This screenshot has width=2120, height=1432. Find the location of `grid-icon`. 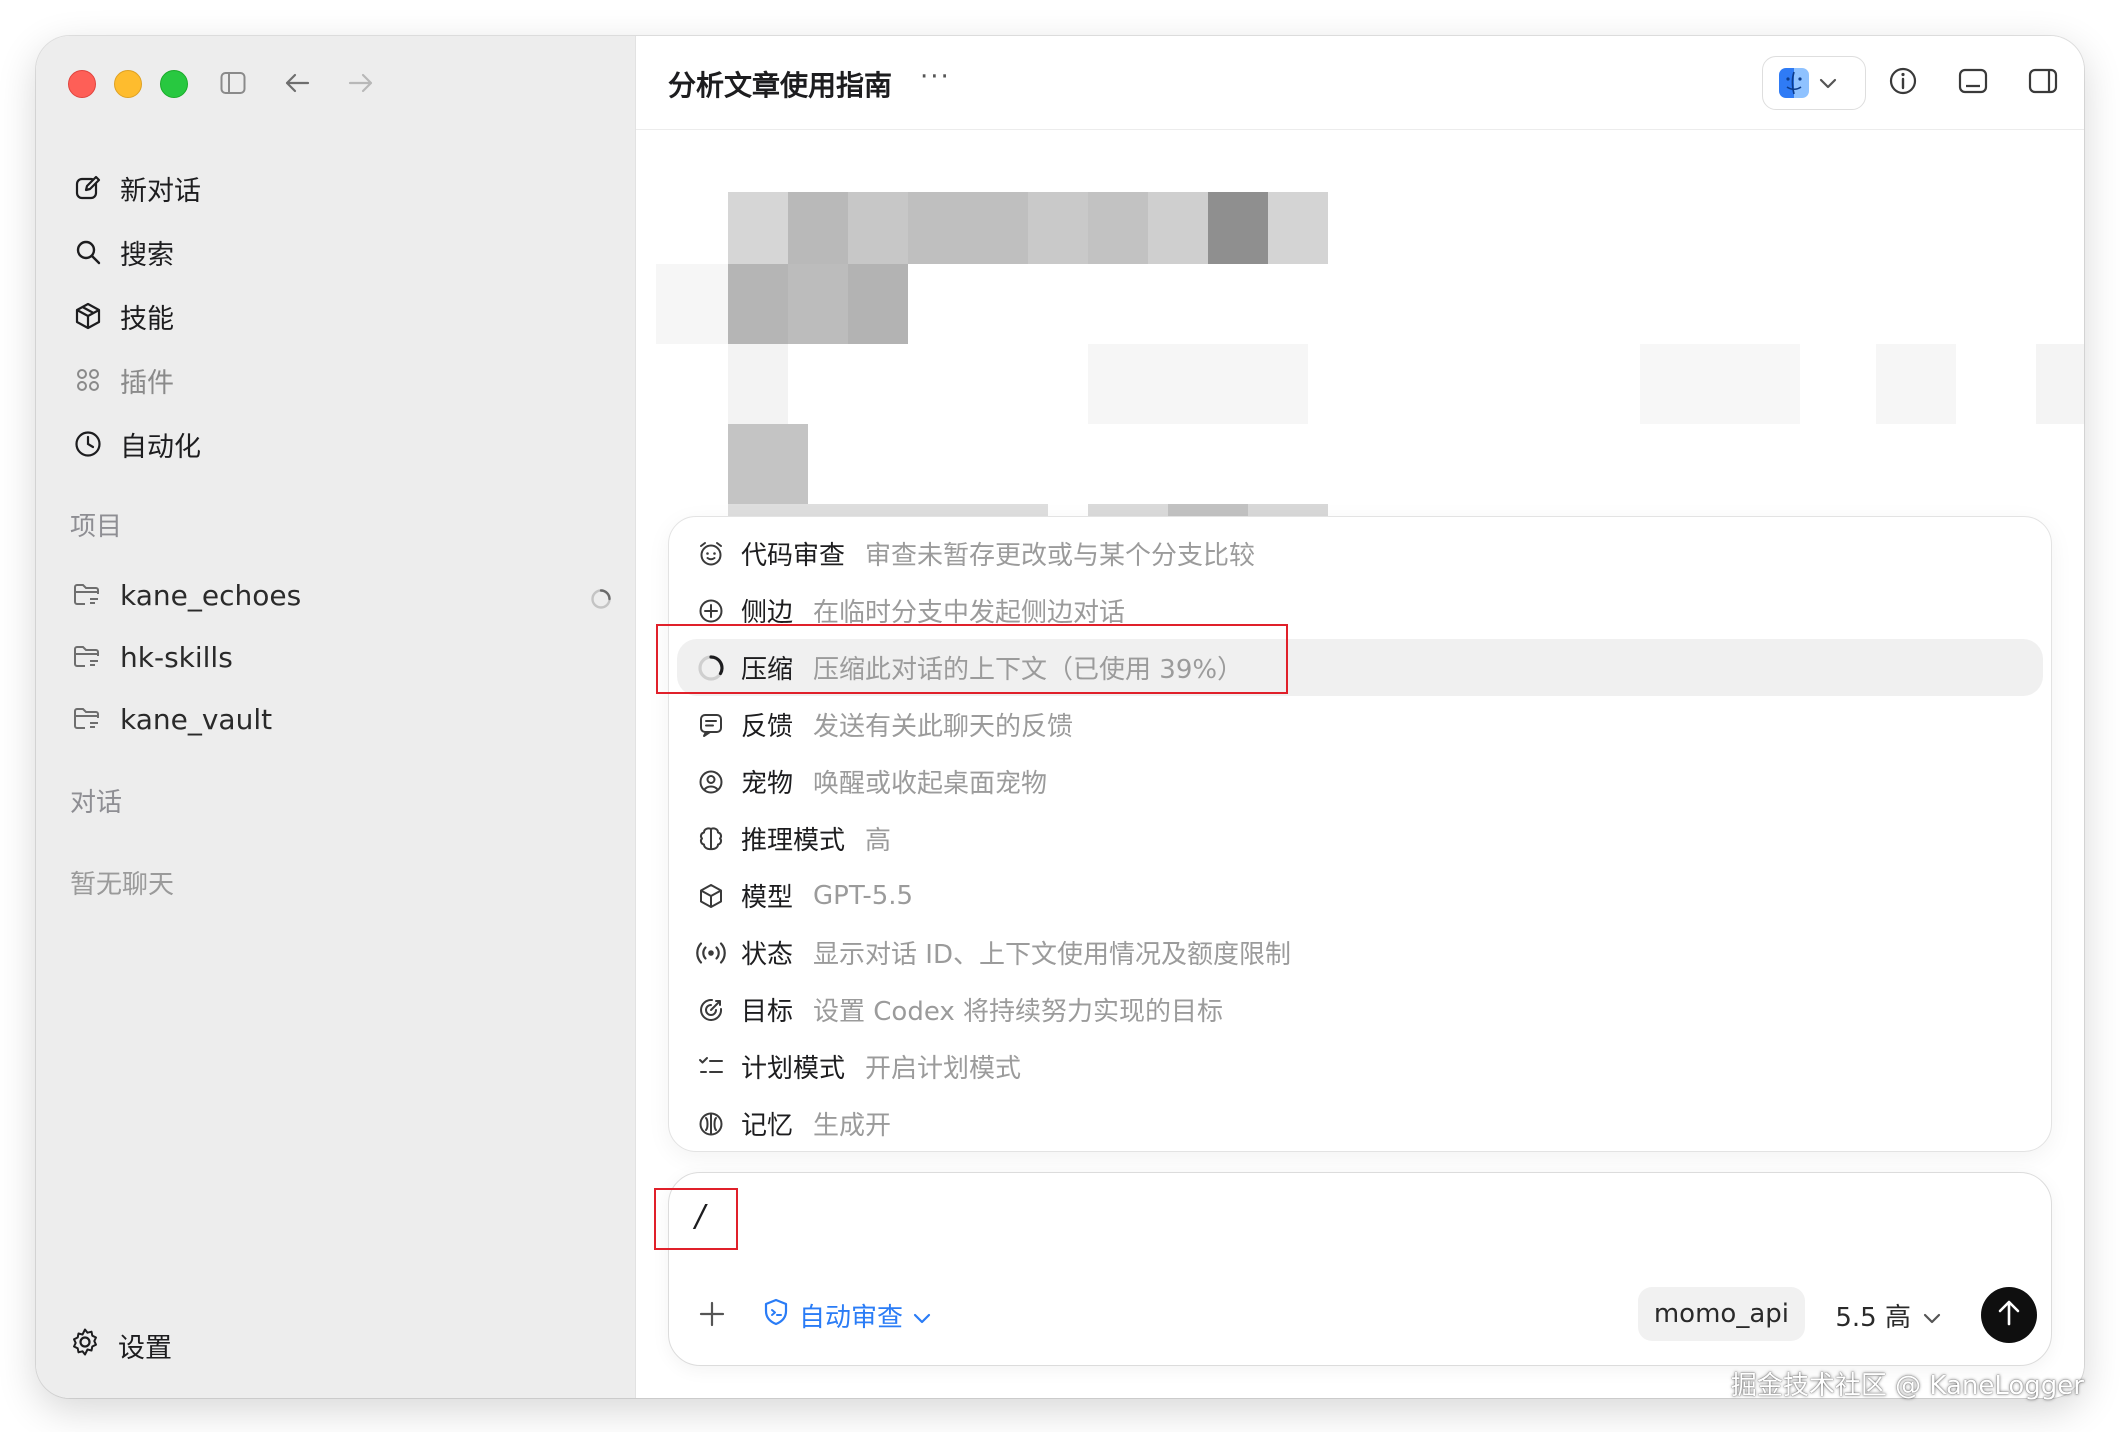

grid-icon is located at coordinates (88, 380).